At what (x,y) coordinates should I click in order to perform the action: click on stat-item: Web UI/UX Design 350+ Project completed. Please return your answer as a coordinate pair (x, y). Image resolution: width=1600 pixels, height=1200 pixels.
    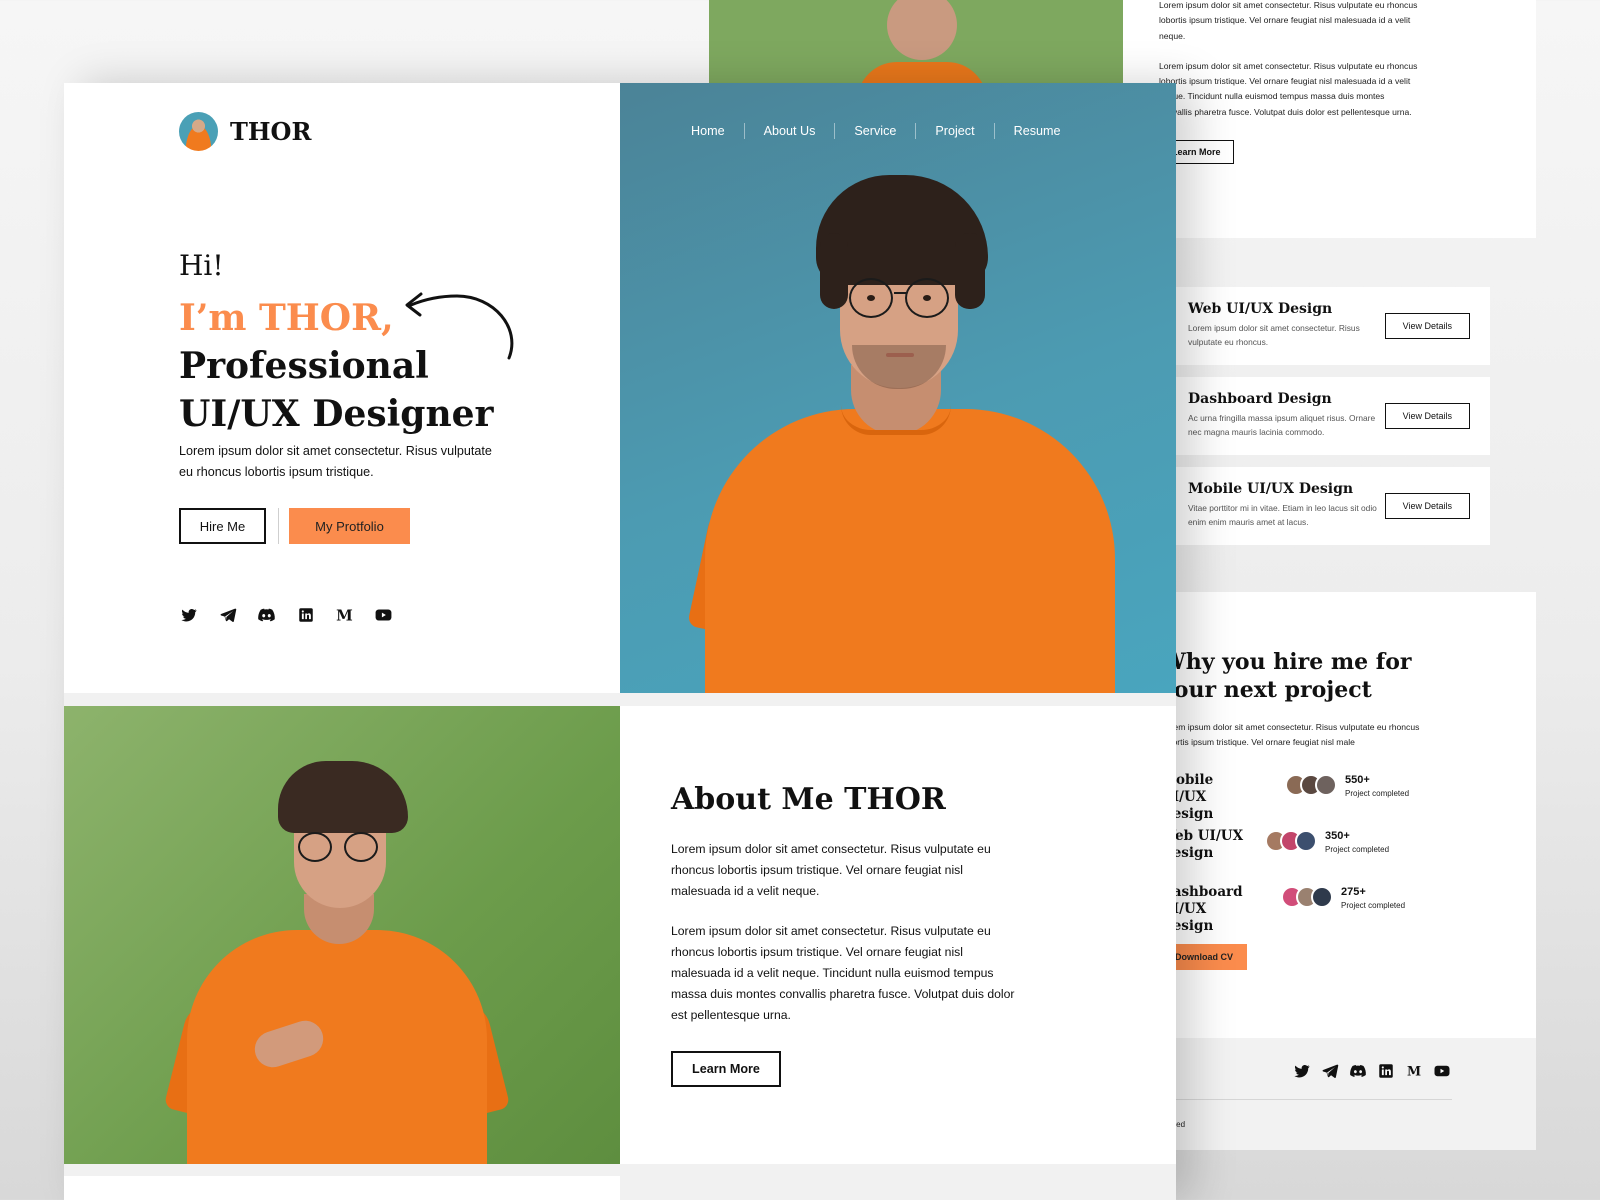
    Looking at the image, I should click on (1348, 856).